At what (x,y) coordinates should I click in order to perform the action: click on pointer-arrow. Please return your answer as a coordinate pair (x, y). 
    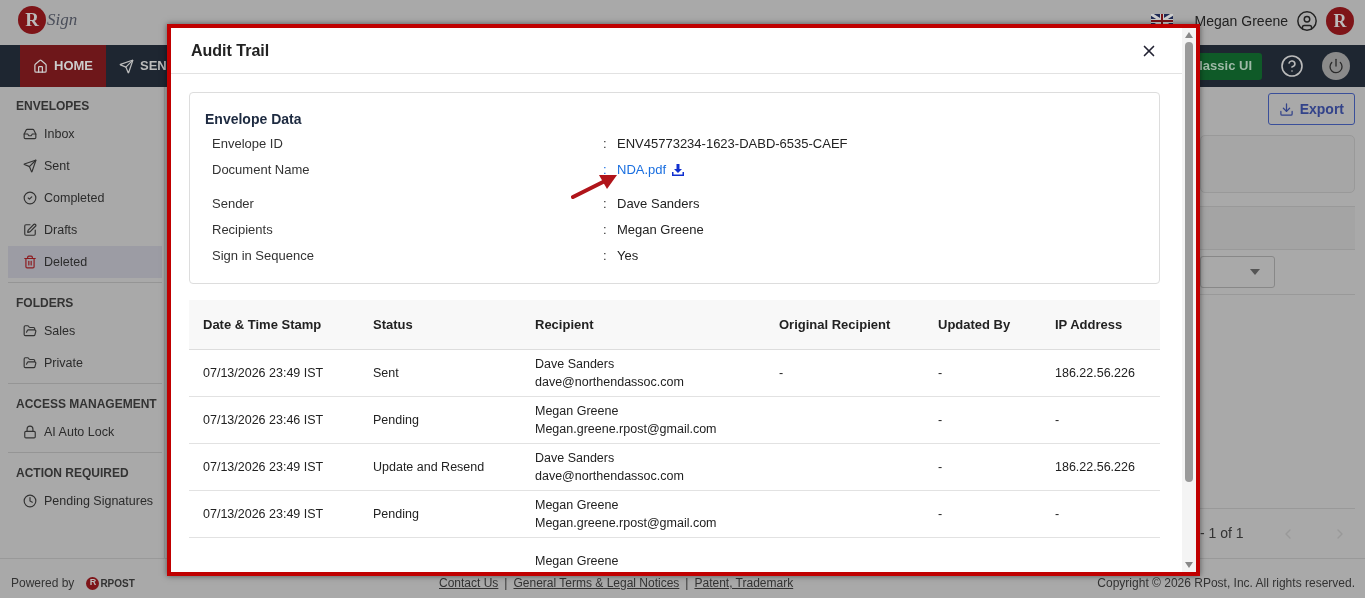
    Looking at the image, I should click on (594, 186).